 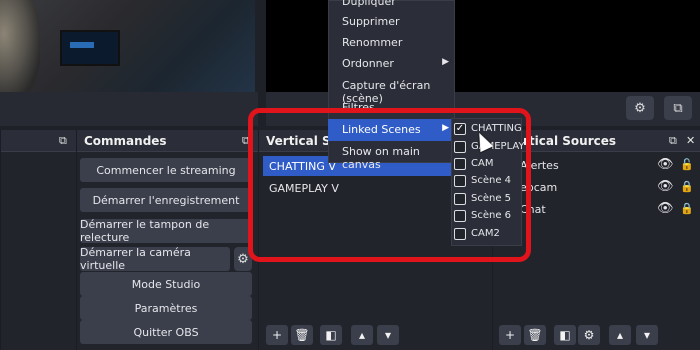 I want to click on source-item: Alertes 👁 🔓, so click(x=607, y=166).